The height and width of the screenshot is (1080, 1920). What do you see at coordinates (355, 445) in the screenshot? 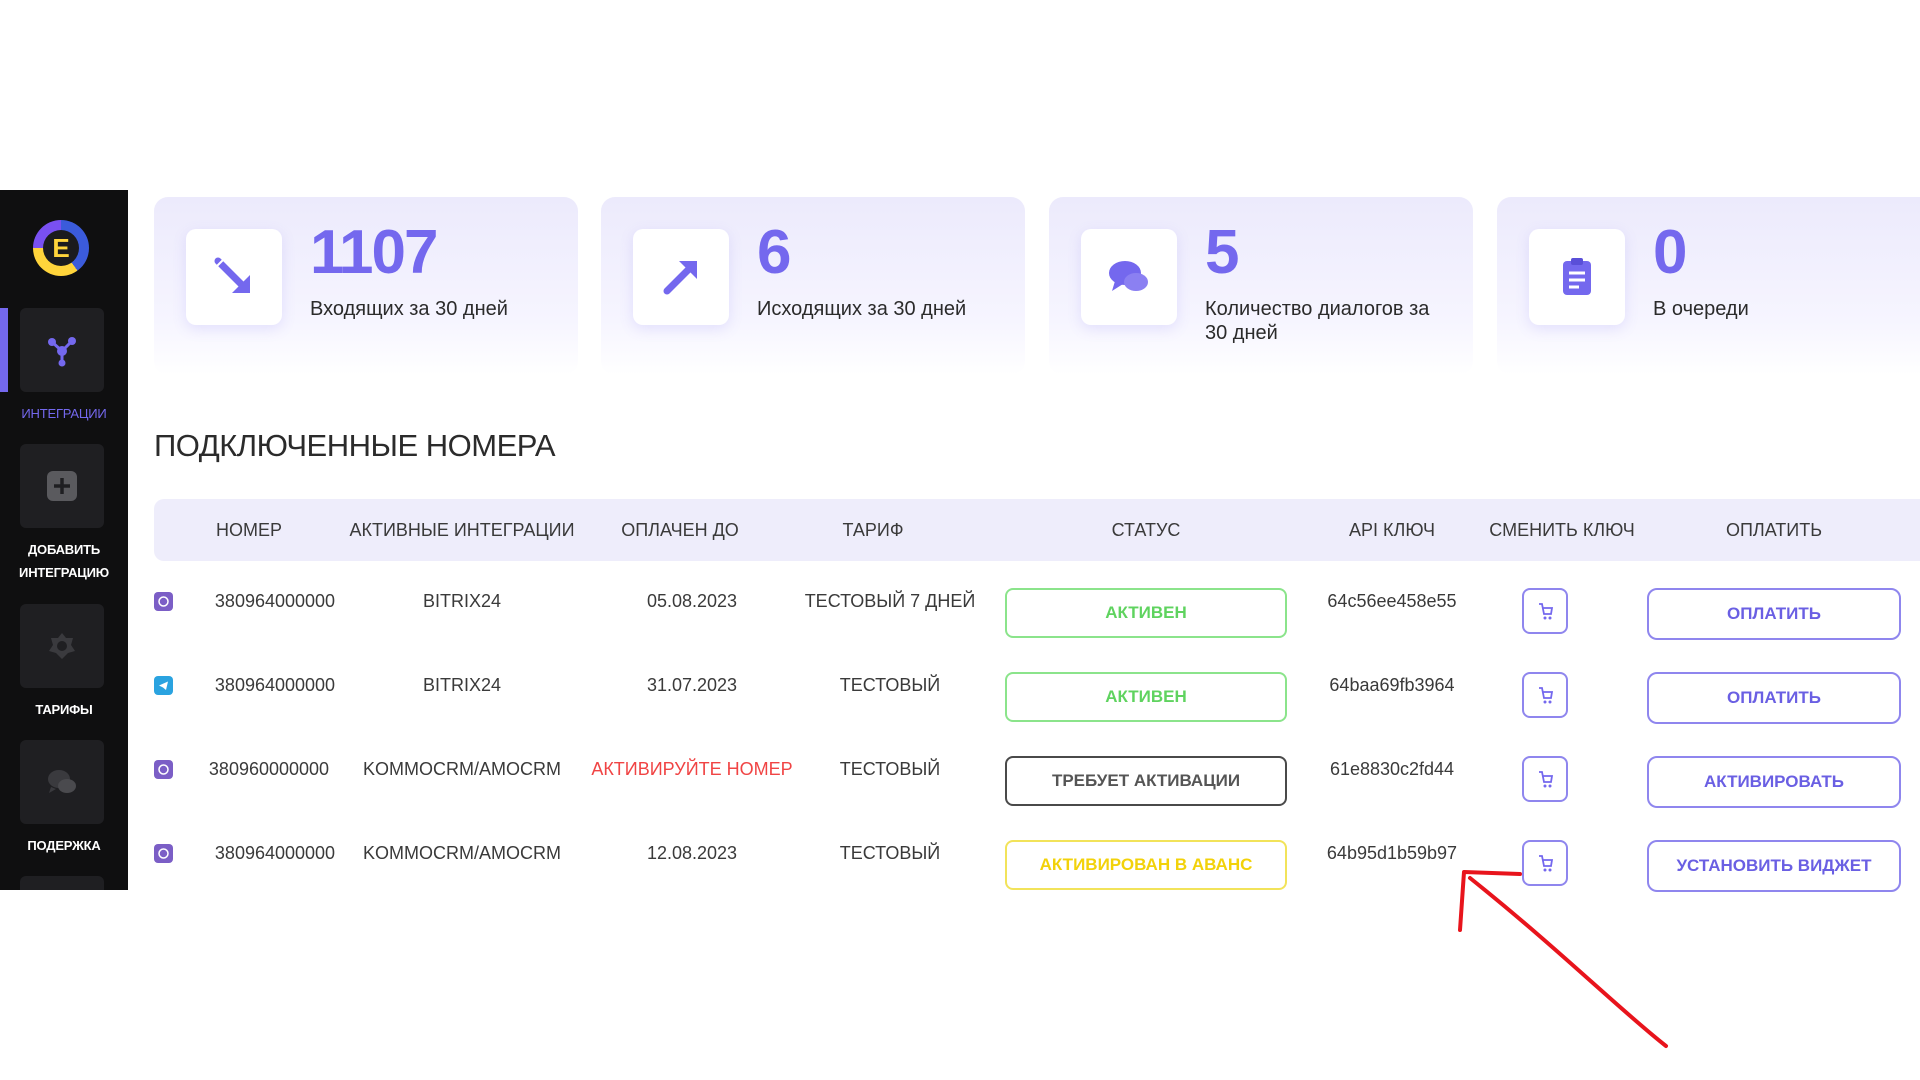
I see `section-title: ПОДКЛЮЧЕННЫЕ НОМЕРА` at bounding box center [355, 445].